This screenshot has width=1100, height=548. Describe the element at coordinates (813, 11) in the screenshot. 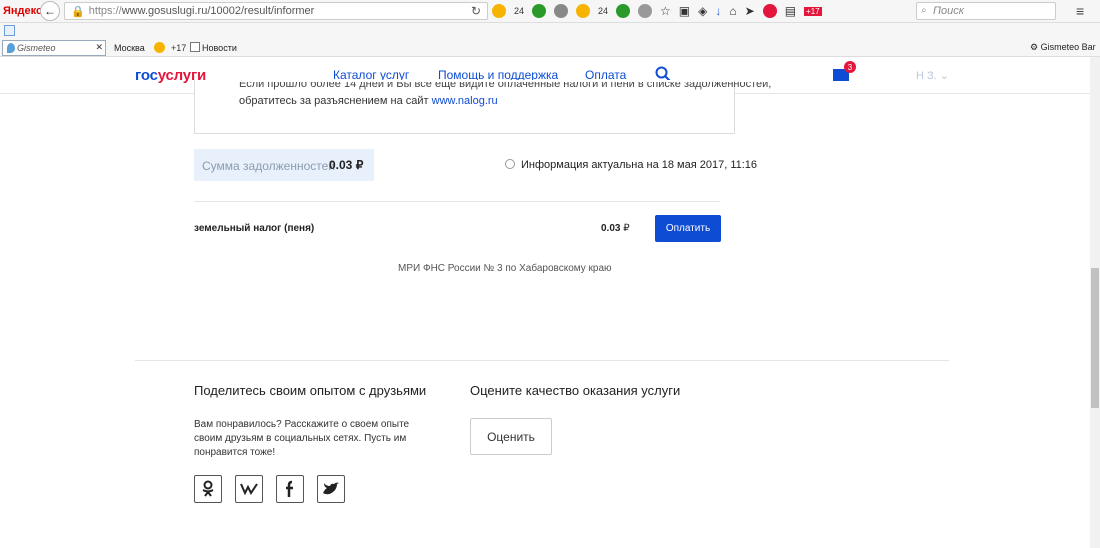

I see `notification-badge: +17` at that location.